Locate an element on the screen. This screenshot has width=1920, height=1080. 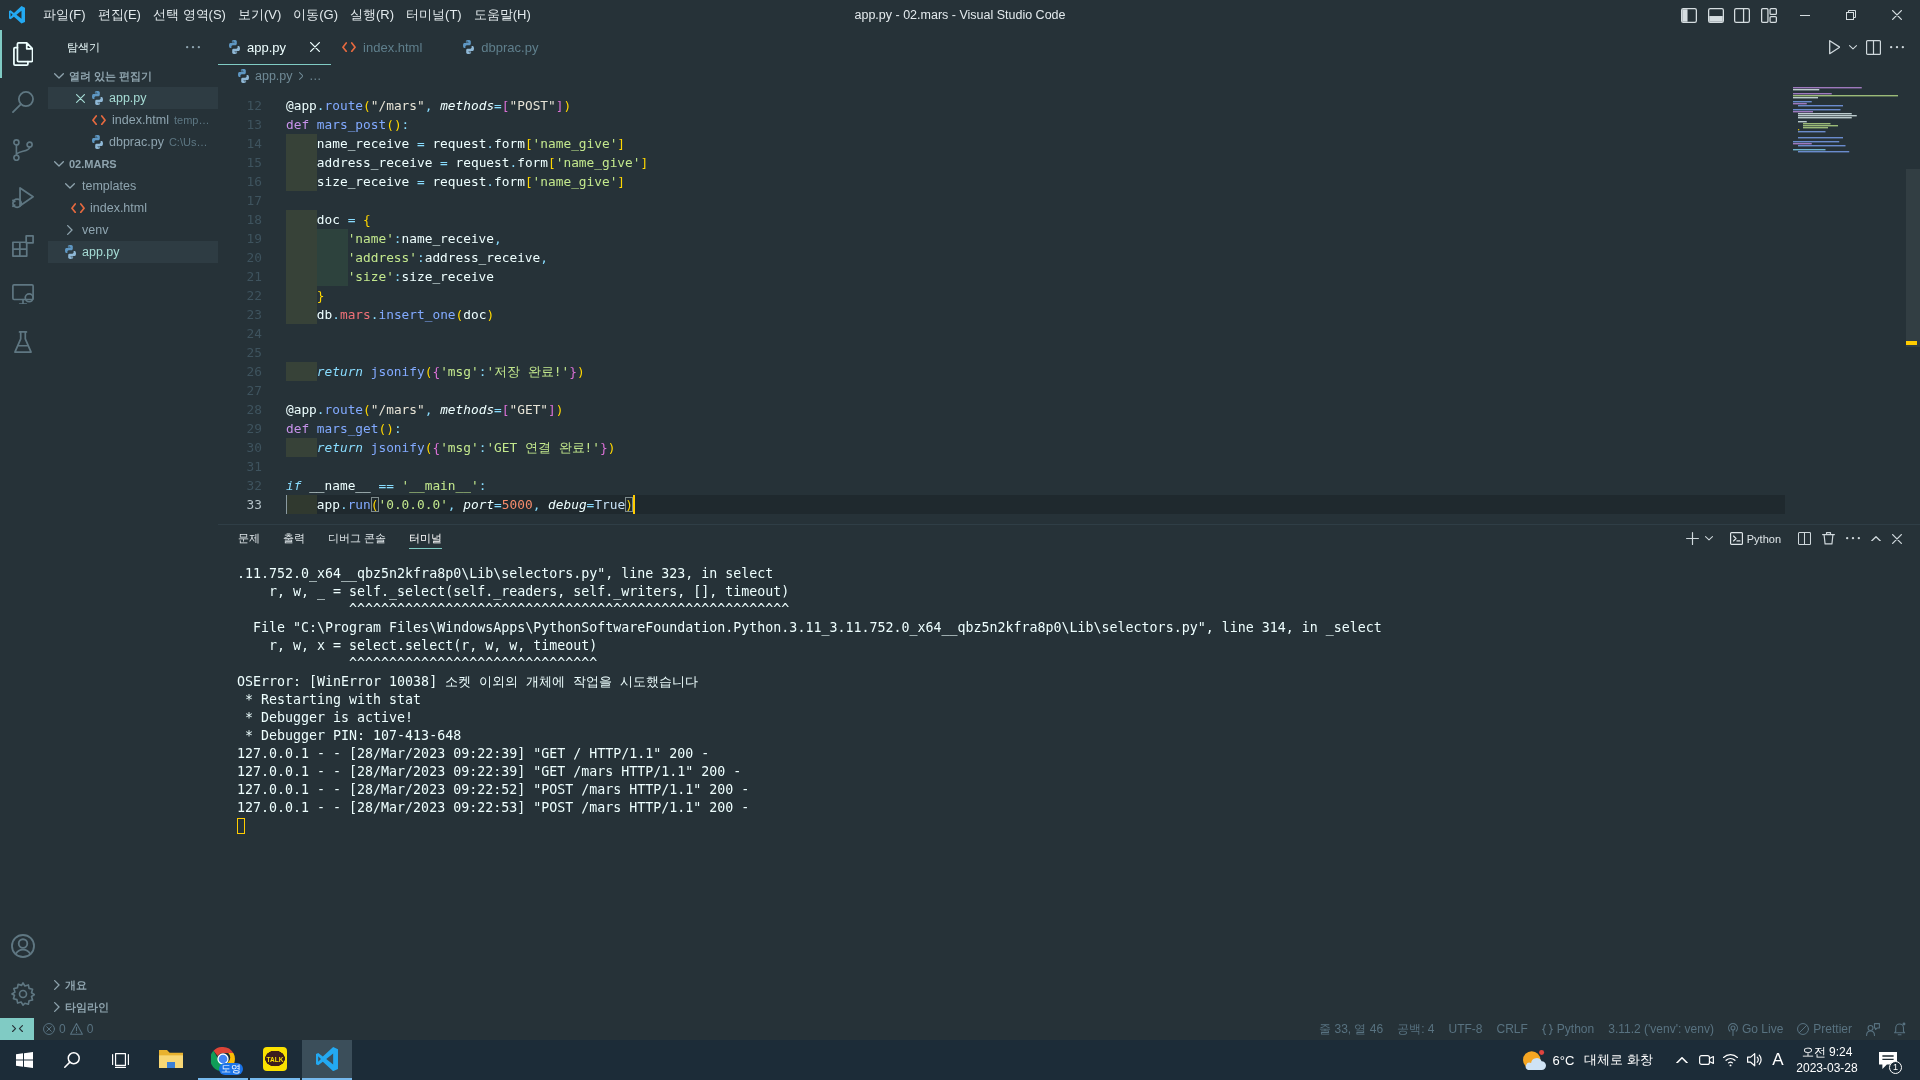
run-debug-icon is located at coordinates (23, 198).